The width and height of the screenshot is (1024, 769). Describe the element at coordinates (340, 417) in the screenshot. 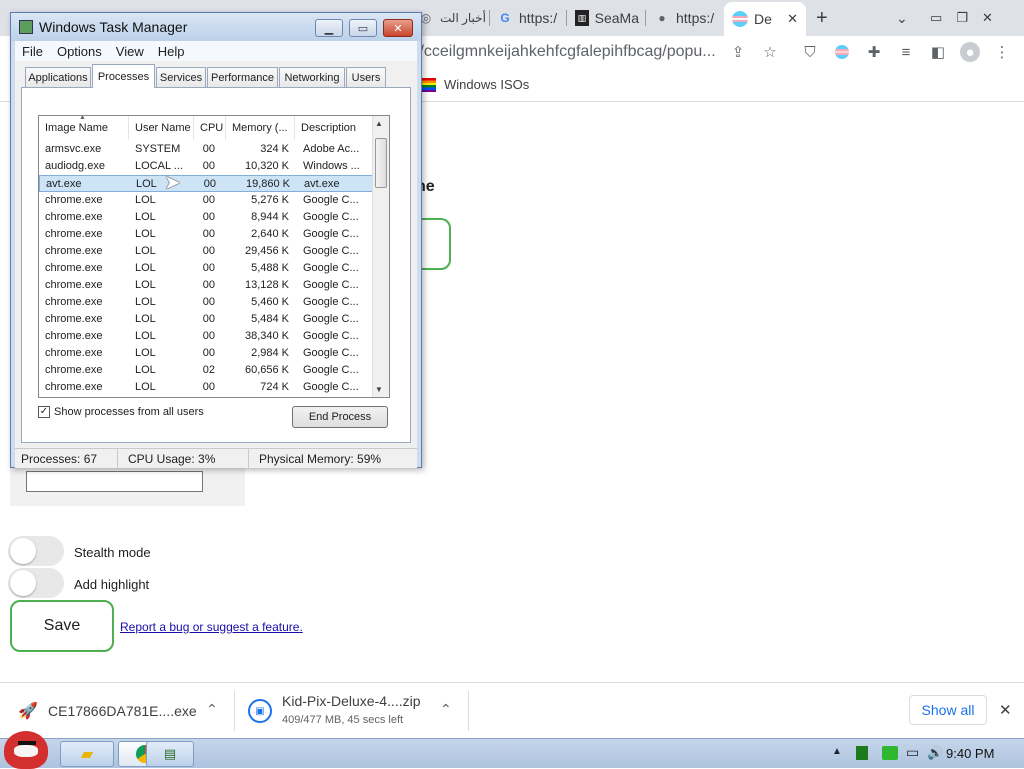

I see `end-process-button: End Process` at that location.